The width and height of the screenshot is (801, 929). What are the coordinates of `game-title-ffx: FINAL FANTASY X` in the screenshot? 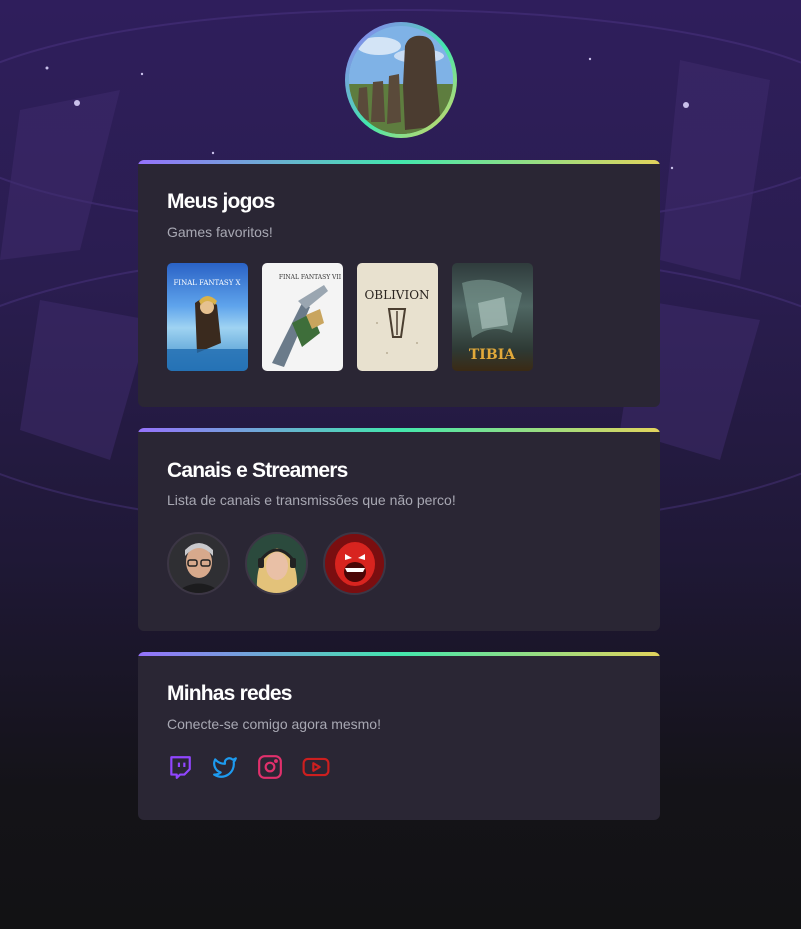 It's located at (206, 283).